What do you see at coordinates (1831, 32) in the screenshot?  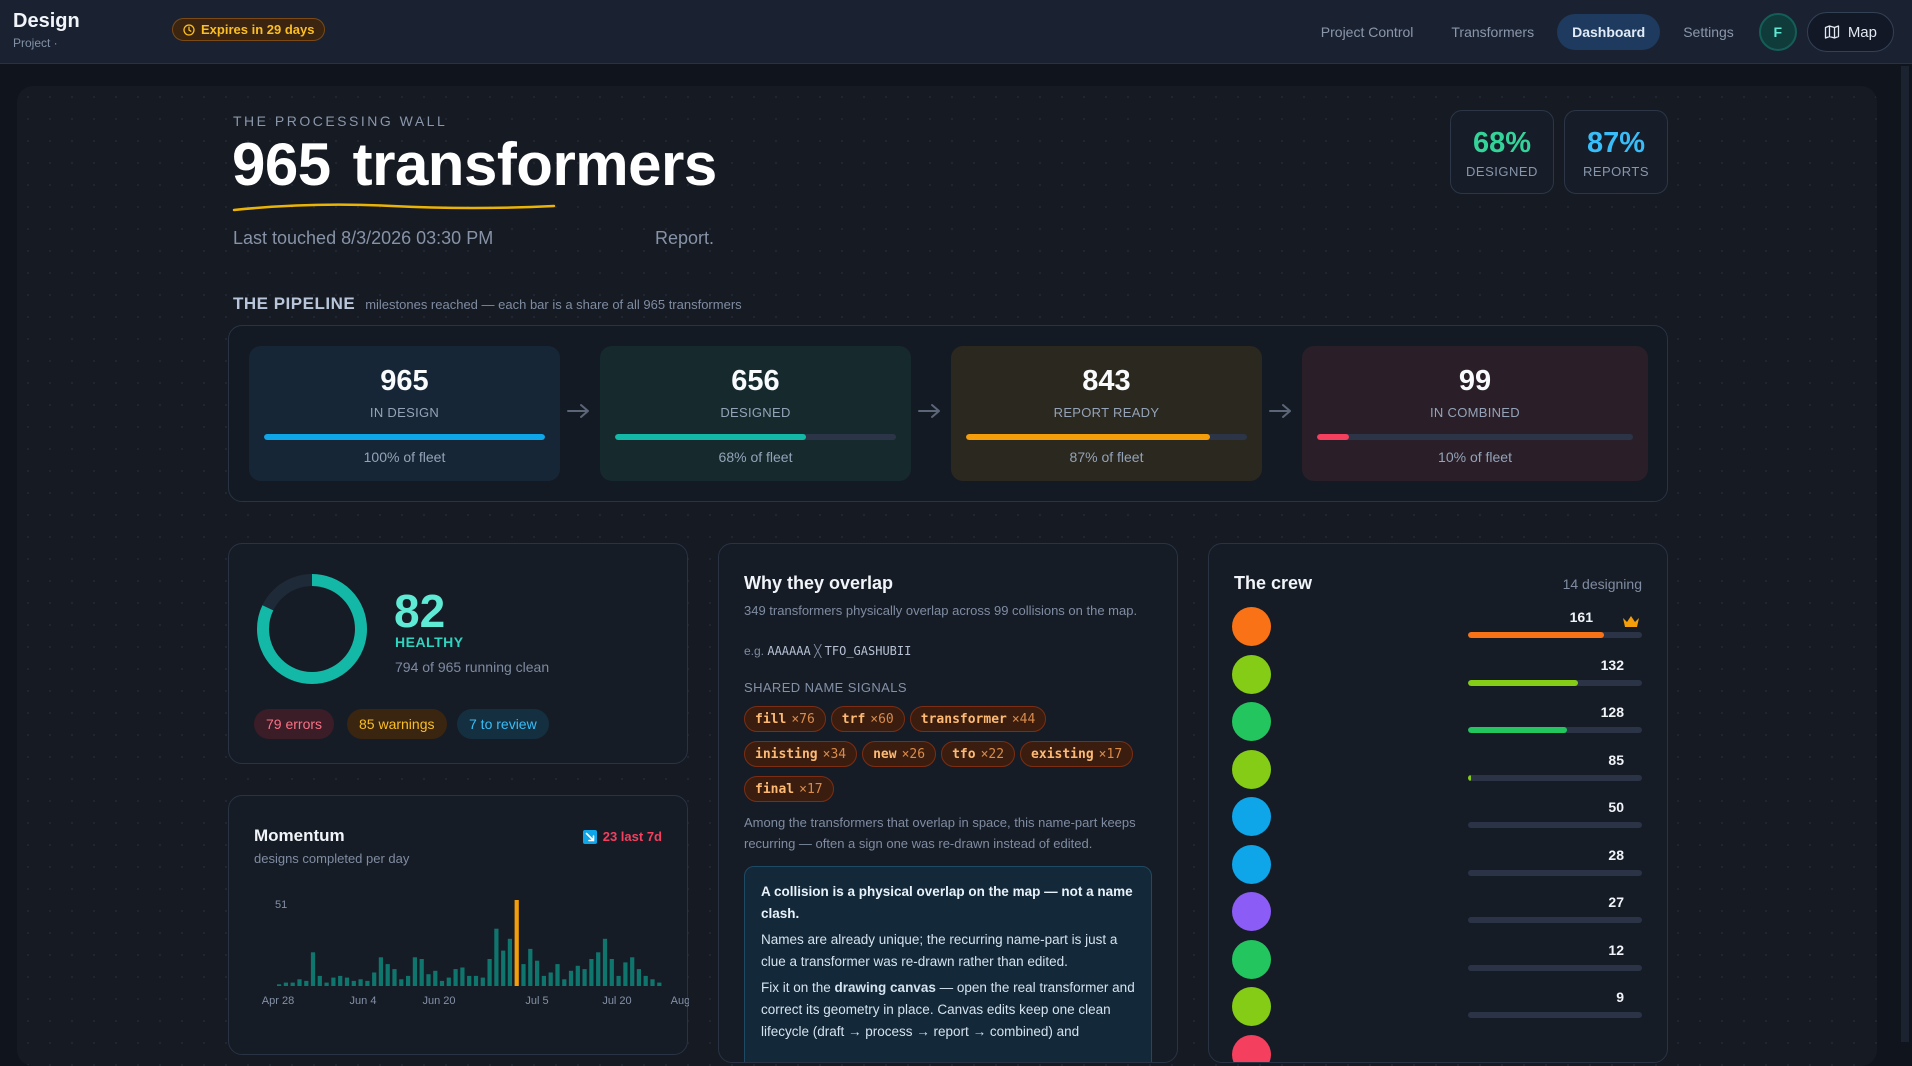 I see `map-icon` at bounding box center [1831, 32].